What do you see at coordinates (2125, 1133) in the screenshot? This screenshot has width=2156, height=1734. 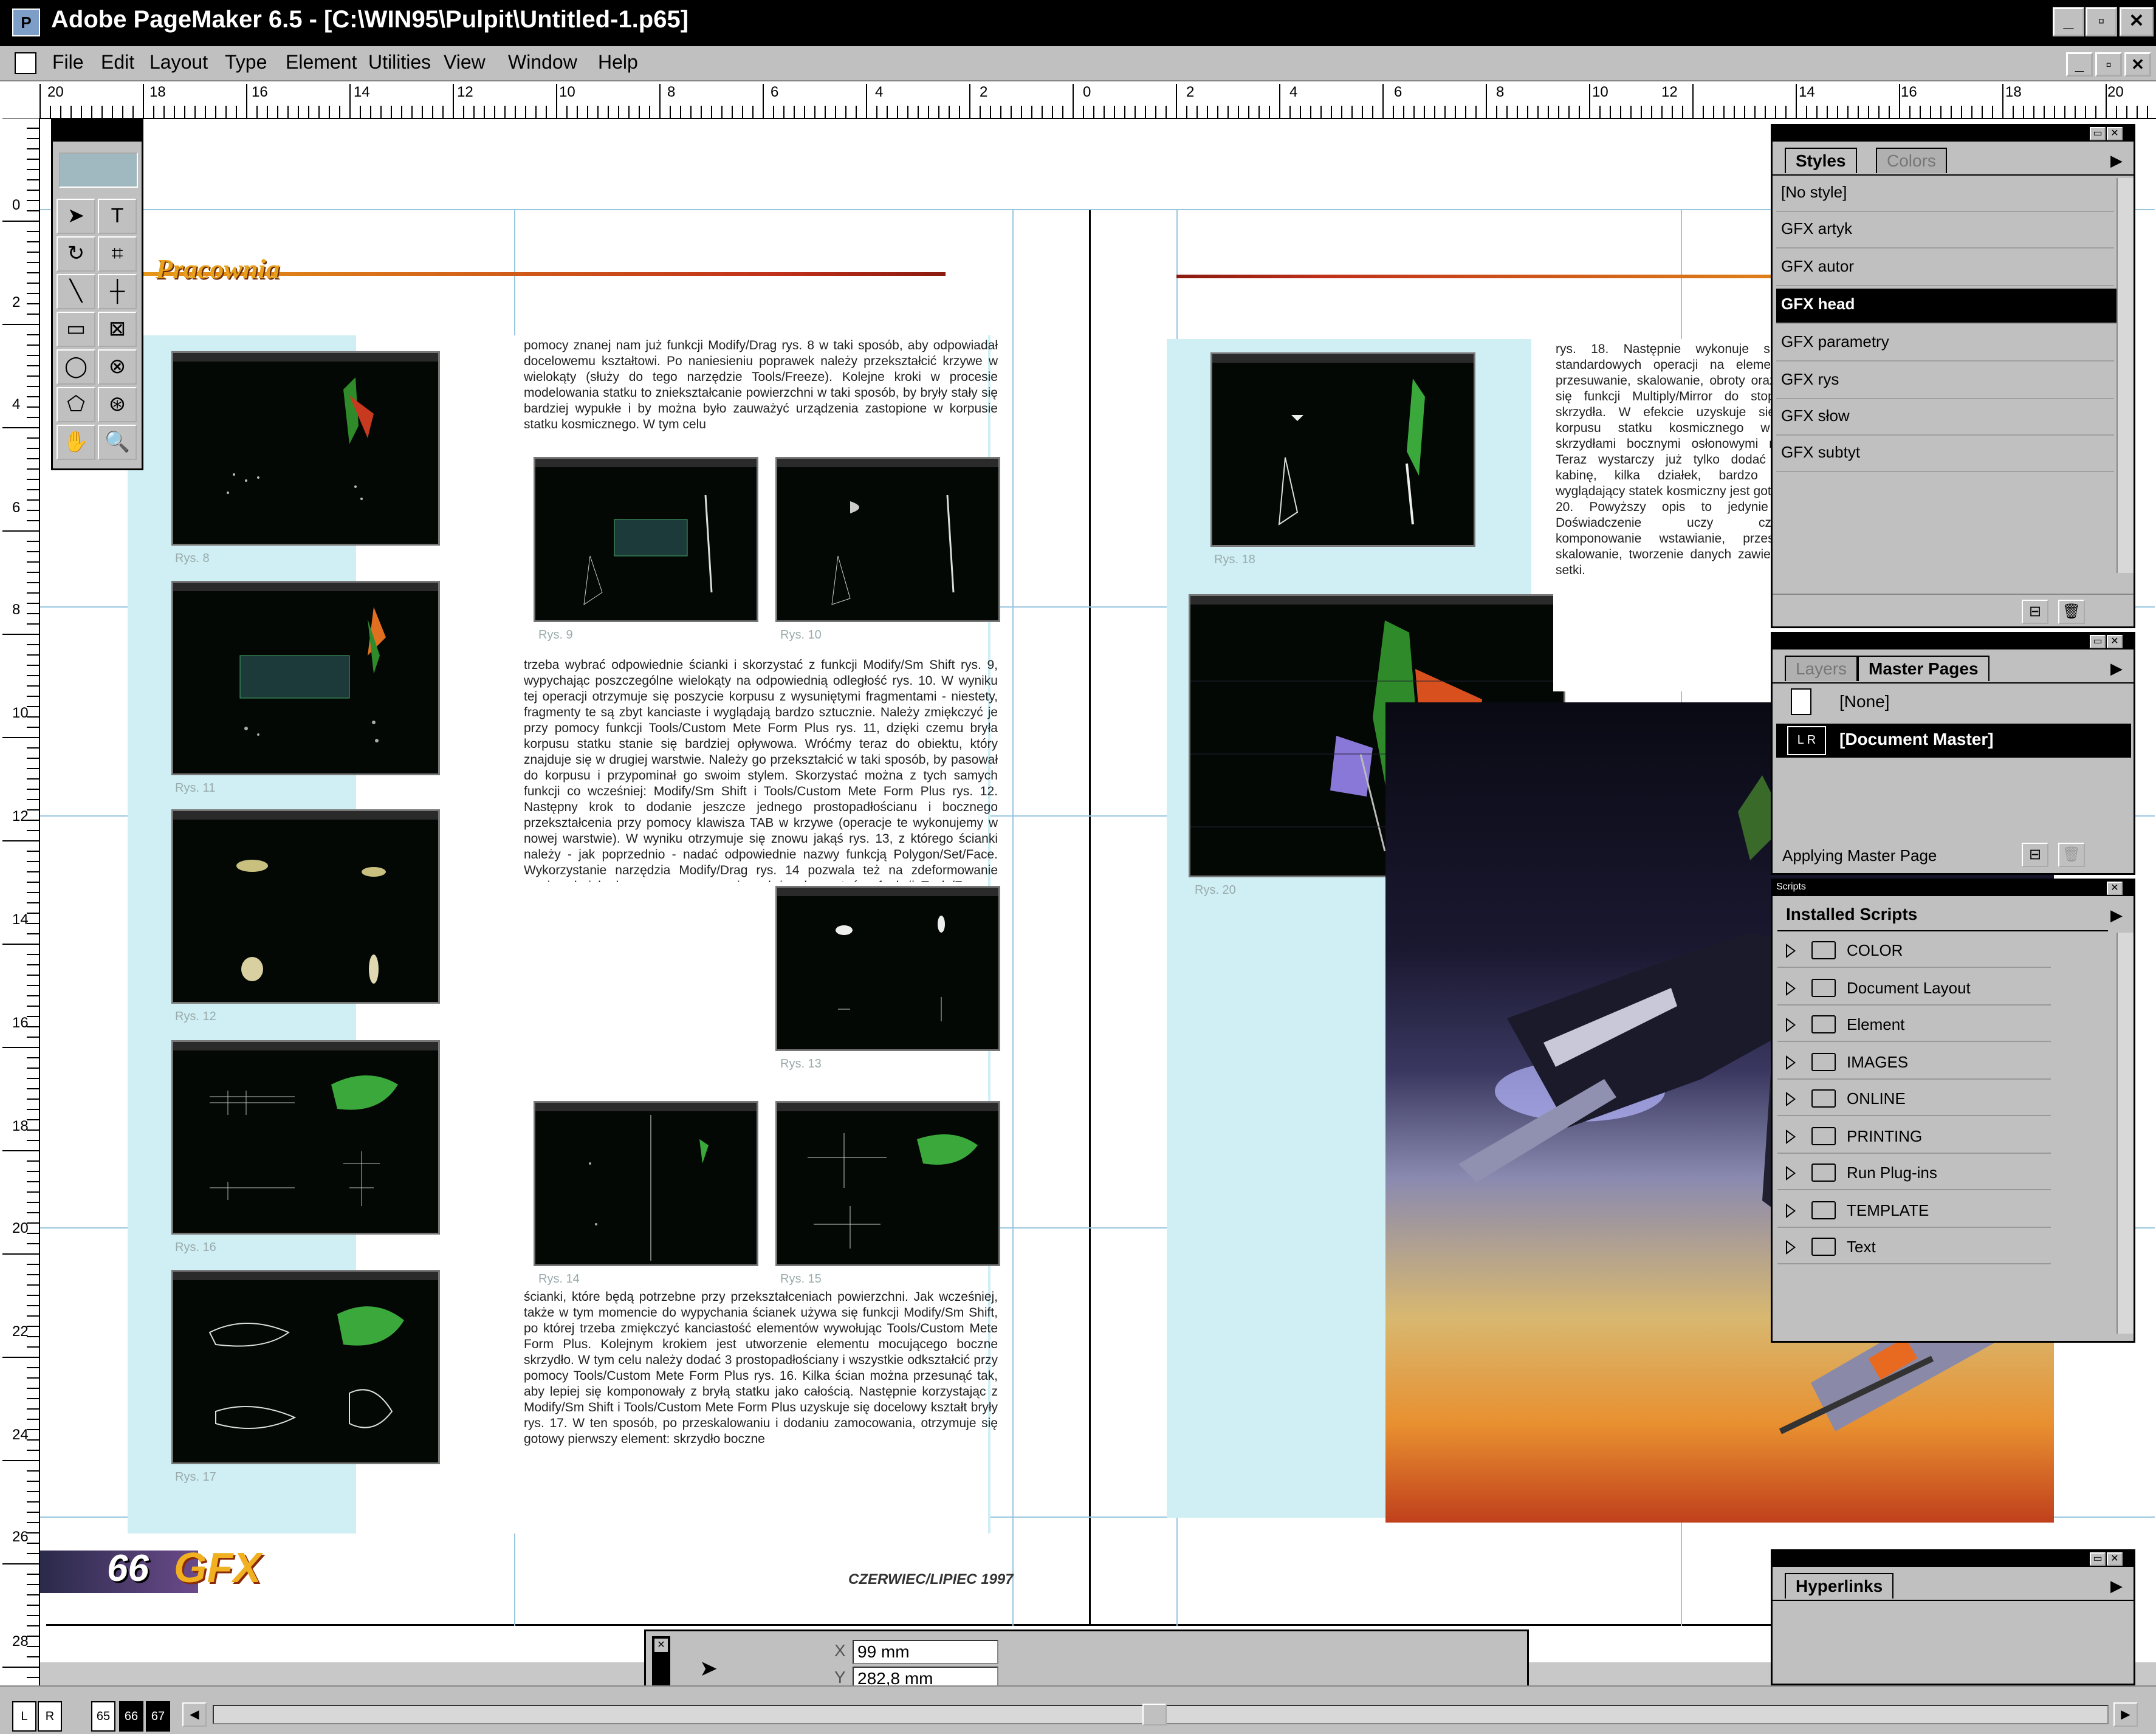 I see `scripts-scrollbar` at bounding box center [2125, 1133].